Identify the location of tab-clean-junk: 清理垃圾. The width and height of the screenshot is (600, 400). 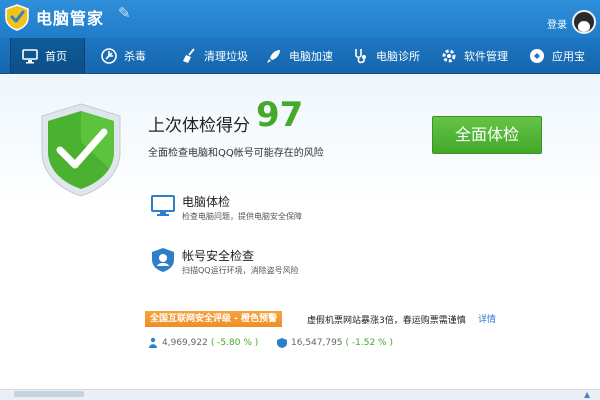
(217, 56).